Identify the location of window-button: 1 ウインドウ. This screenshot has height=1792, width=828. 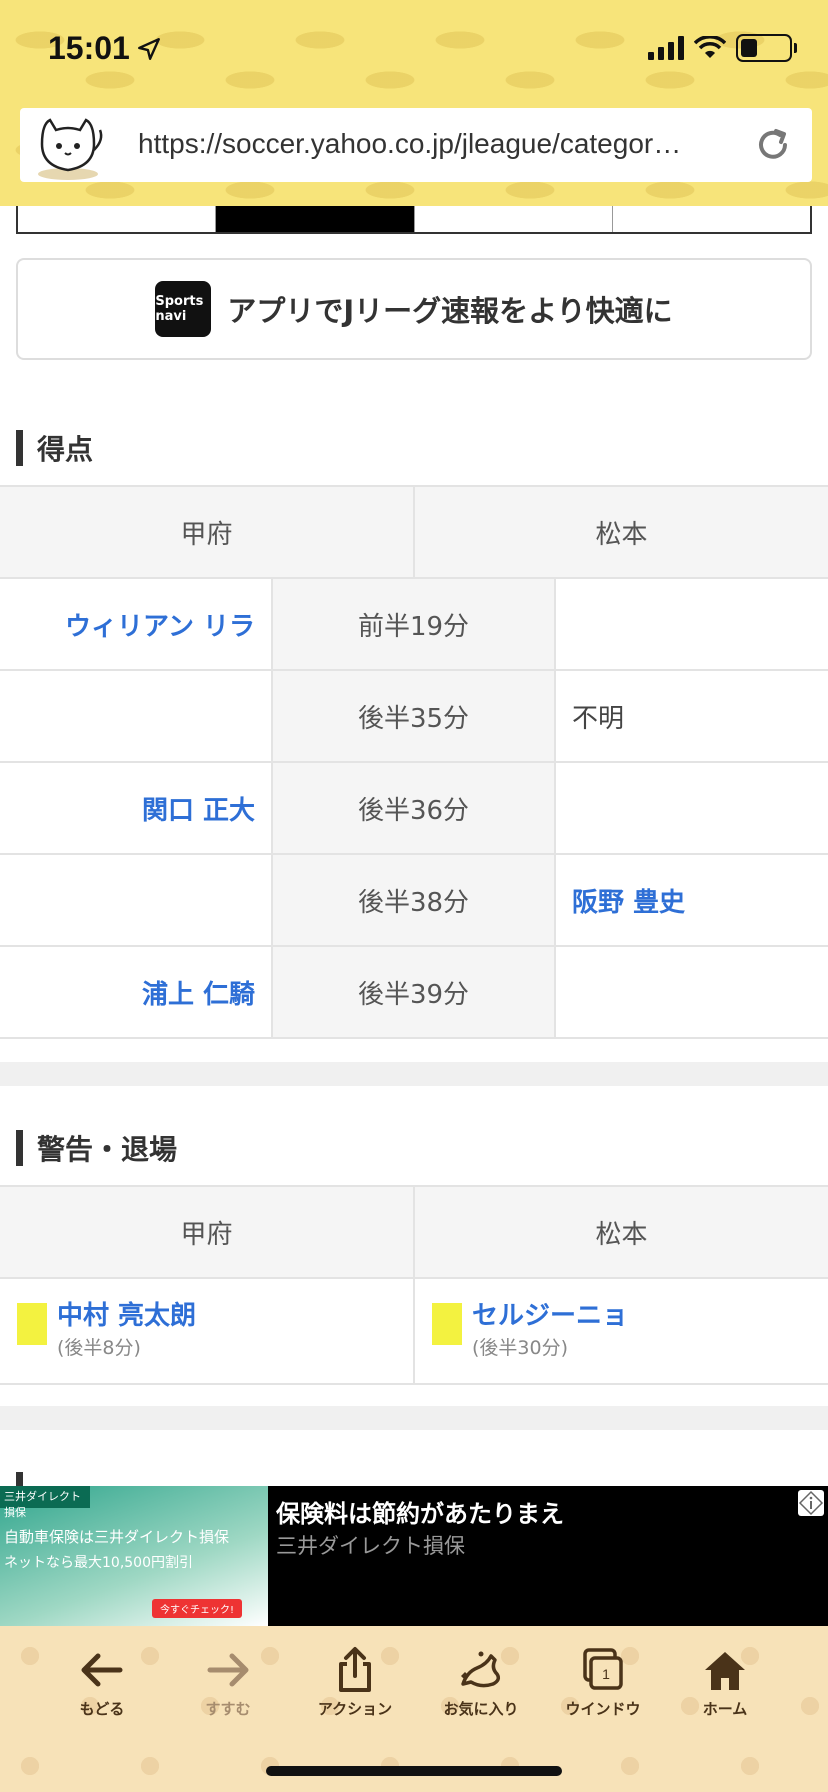
(603, 1682).